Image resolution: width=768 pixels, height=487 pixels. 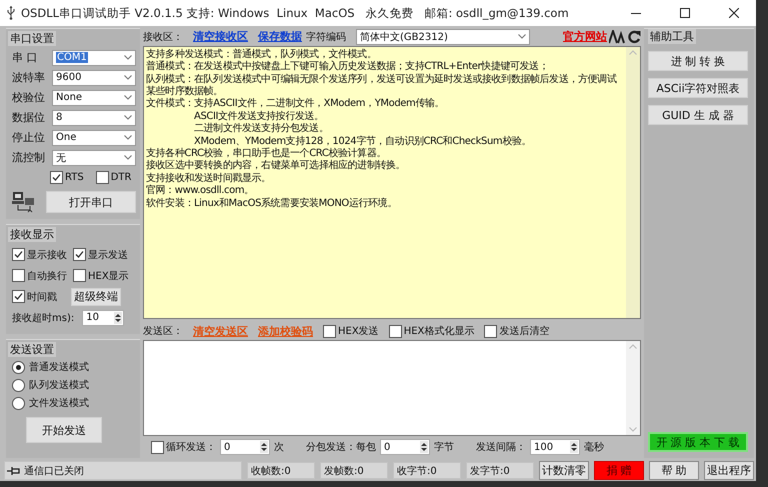 I want to click on dropdown: 8, so click(x=94, y=118).